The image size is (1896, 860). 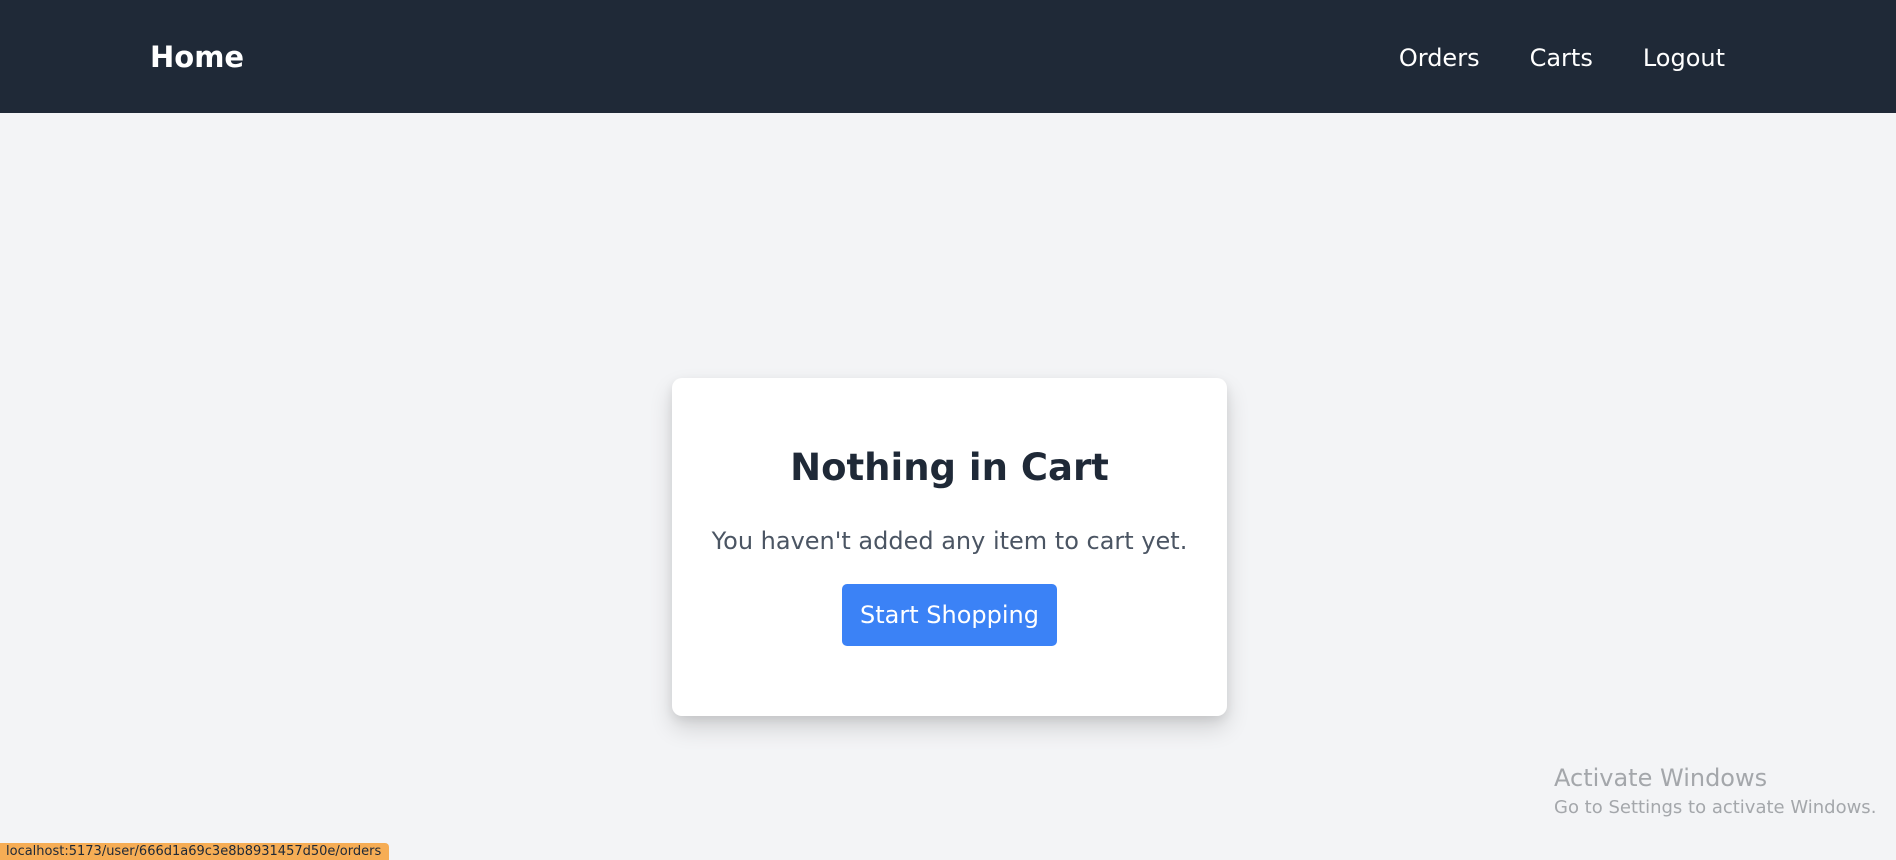 I want to click on home-link: Home, so click(x=197, y=57).